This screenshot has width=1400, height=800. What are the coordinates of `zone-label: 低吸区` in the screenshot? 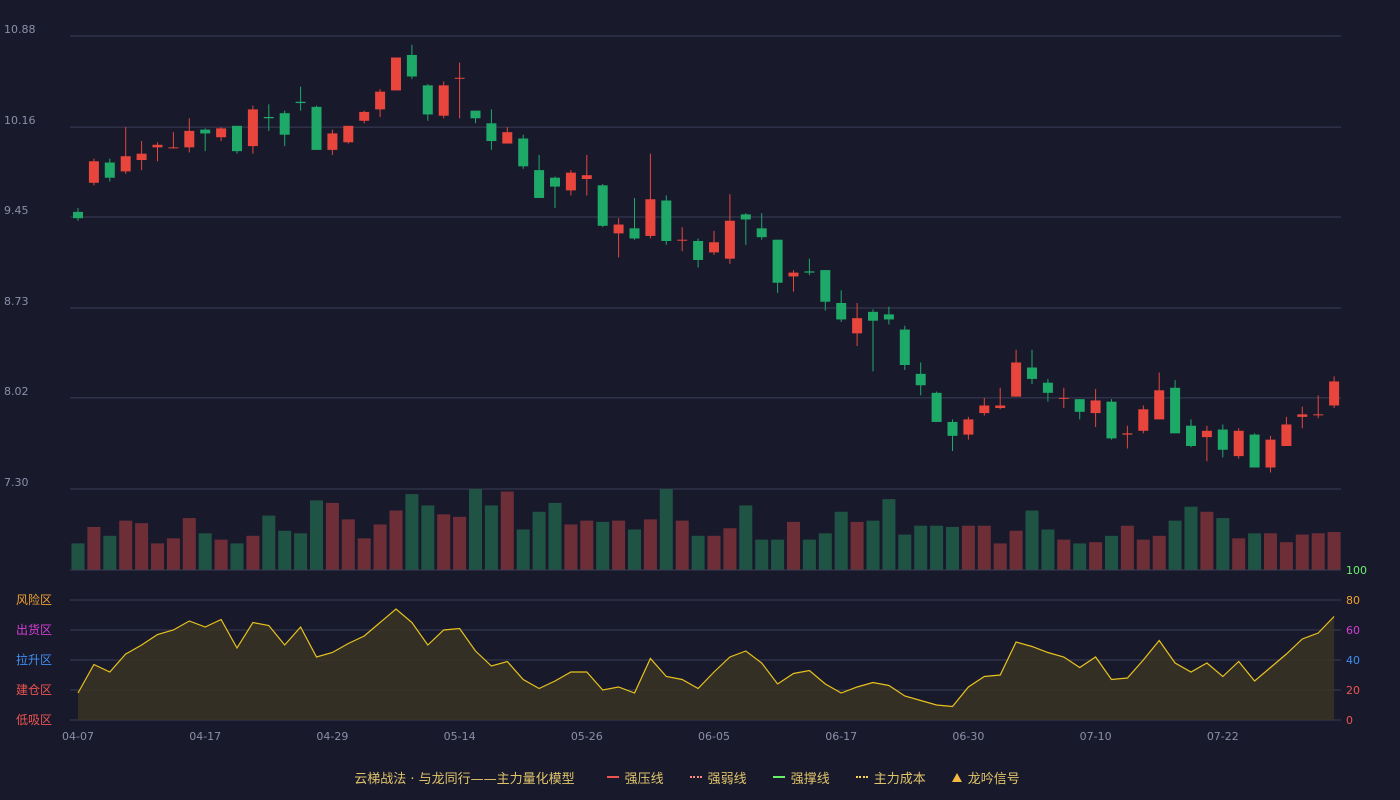 It's located at (34, 720).